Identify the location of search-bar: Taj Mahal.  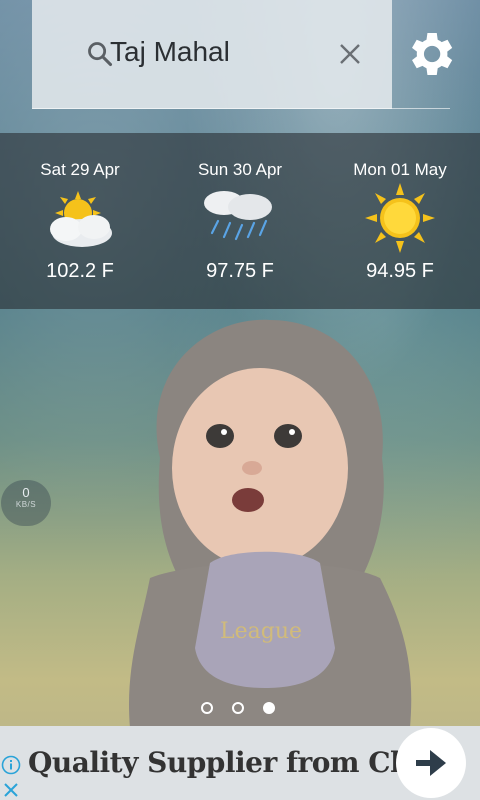
(212, 54).